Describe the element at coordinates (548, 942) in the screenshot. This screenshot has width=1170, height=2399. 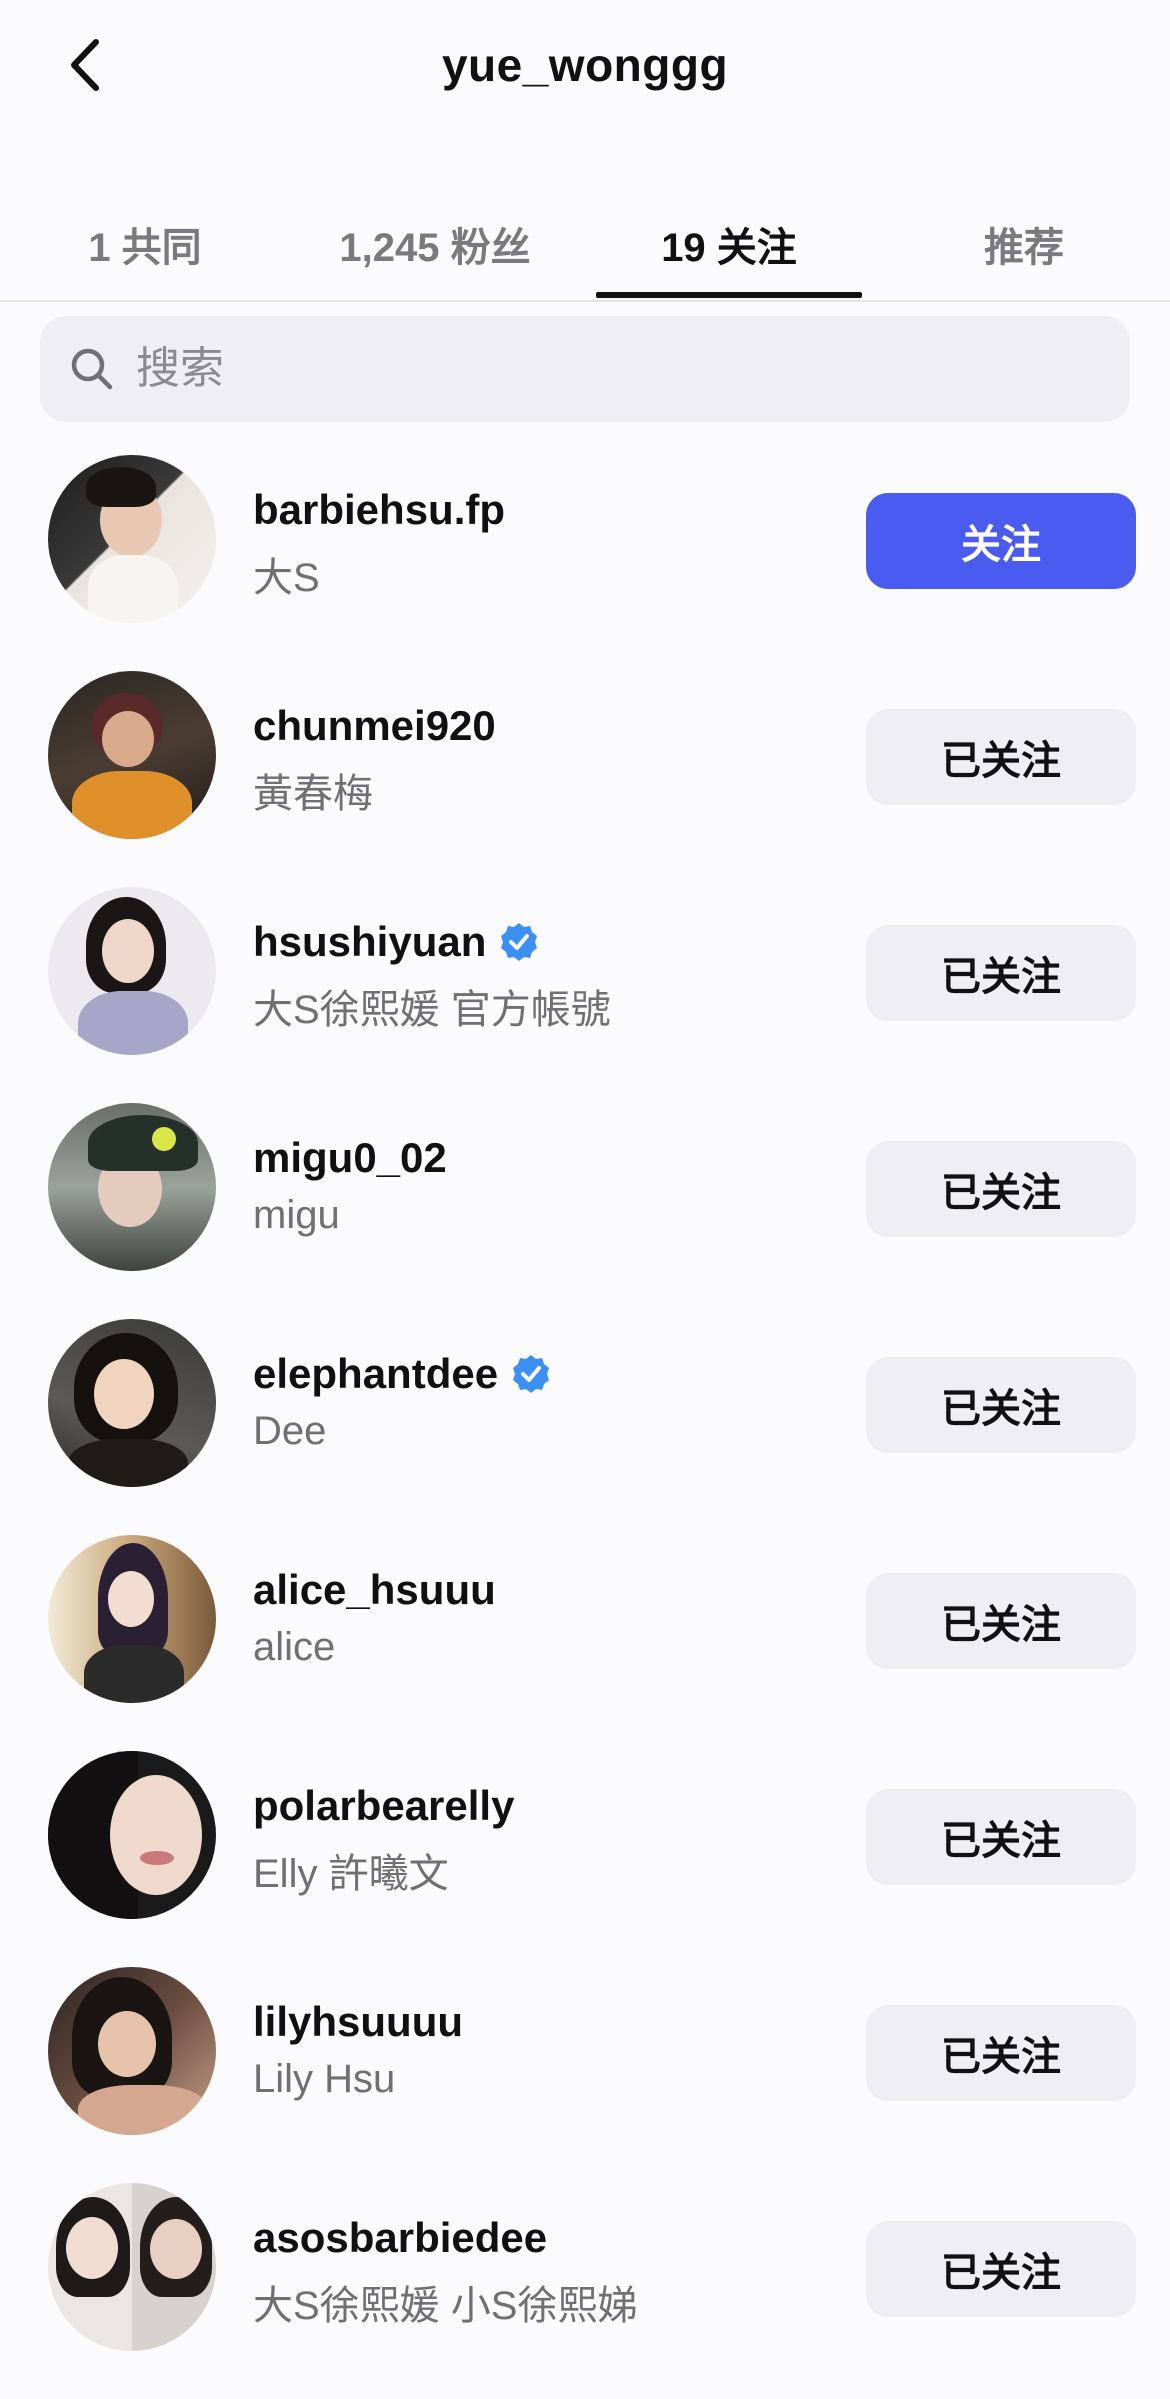
I see `username: hsushiyuan` at that location.